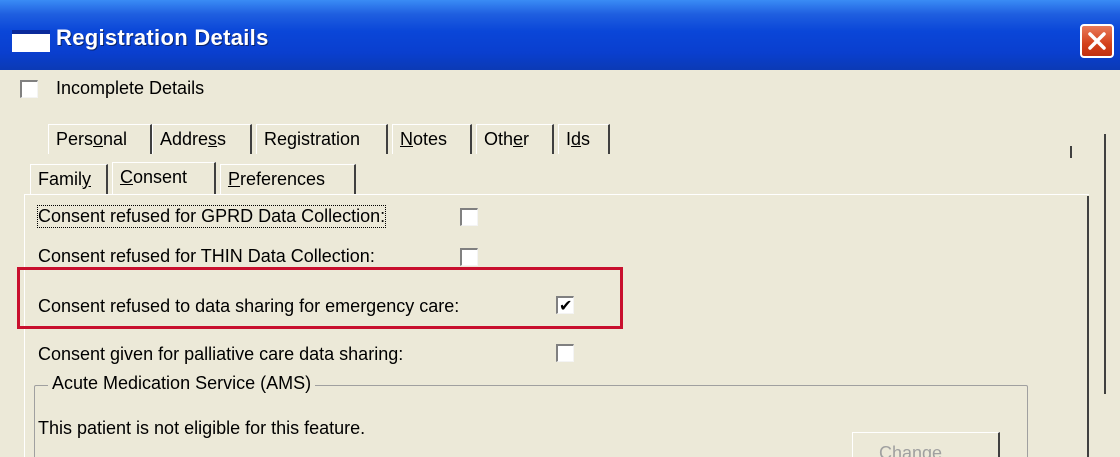  What do you see at coordinates (277, 179) in the screenshot?
I see `tab-label: Preferences` at bounding box center [277, 179].